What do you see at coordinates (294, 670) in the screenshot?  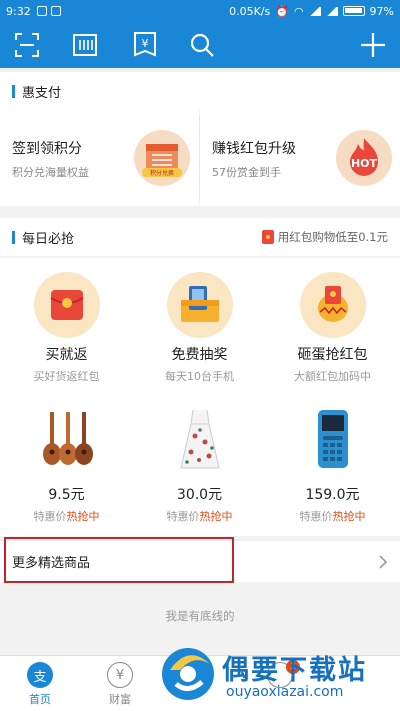 I see `watermark-brand: 偶要下载站` at bounding box center [294, 670].